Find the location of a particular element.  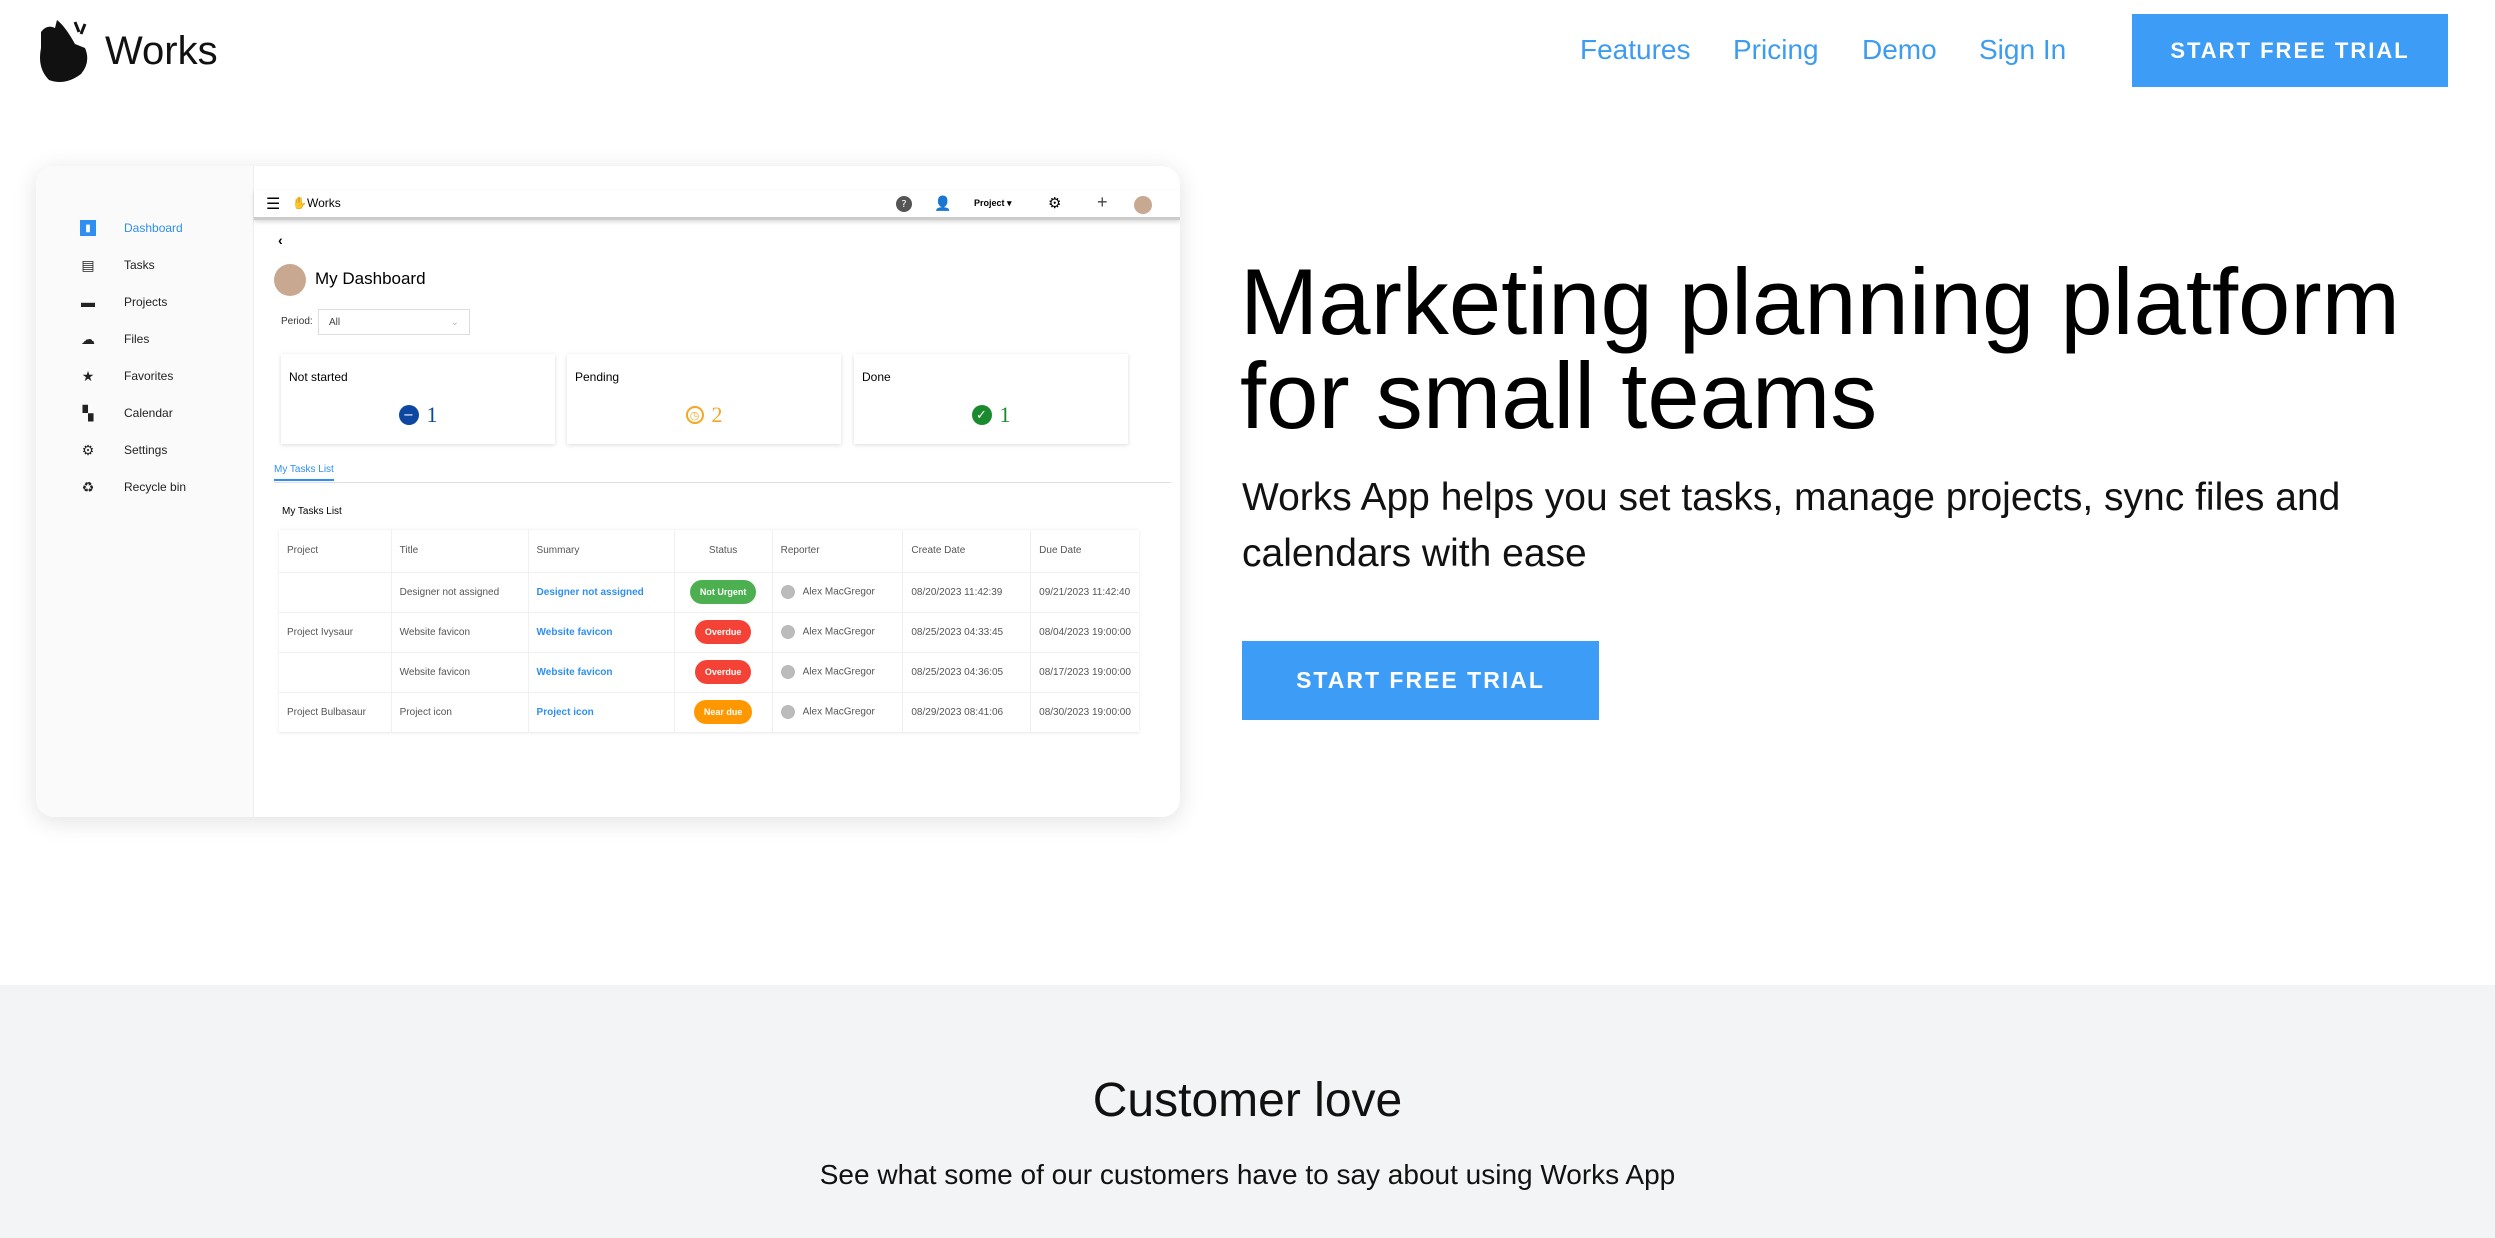

section-title: My Tasks List is located at coordinates (312, 511).